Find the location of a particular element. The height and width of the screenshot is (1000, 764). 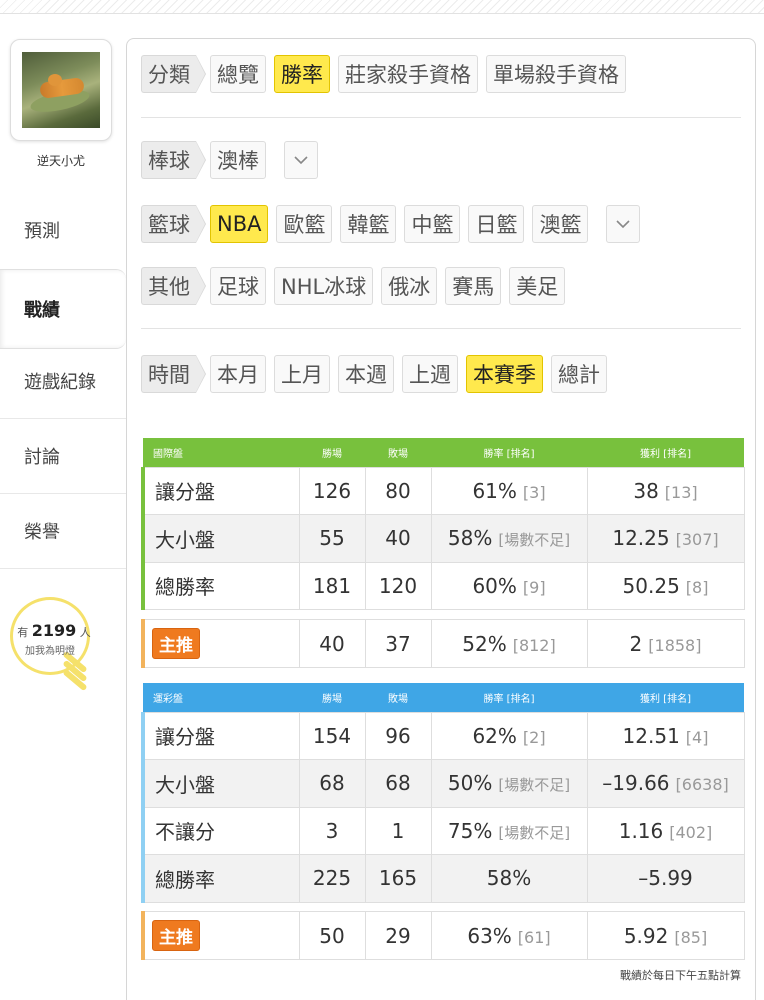

win-rate: 75% is located at coordinates (470, 830).